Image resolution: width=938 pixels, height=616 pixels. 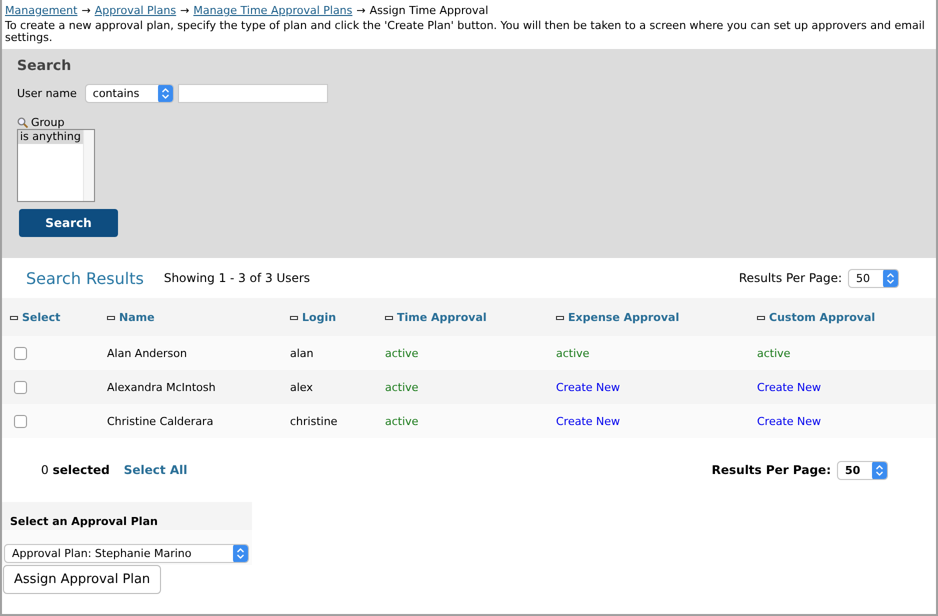 I want to click on scrollbar-track, so click(x=88, y=165).